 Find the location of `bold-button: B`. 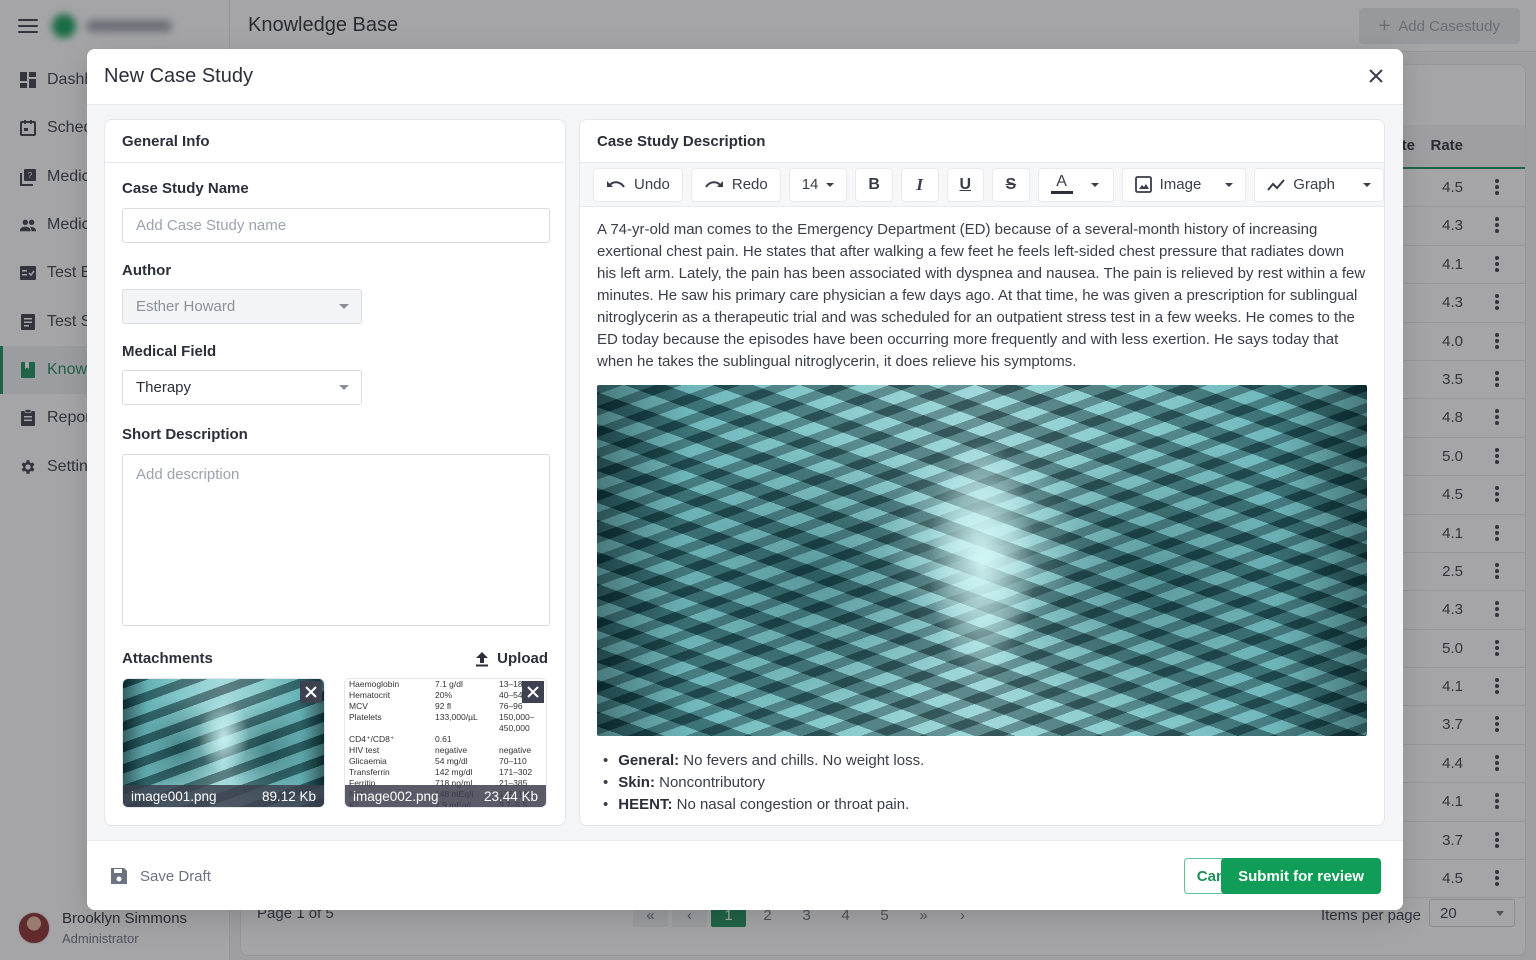

bold-button: B is located at coordinates (874, 184).